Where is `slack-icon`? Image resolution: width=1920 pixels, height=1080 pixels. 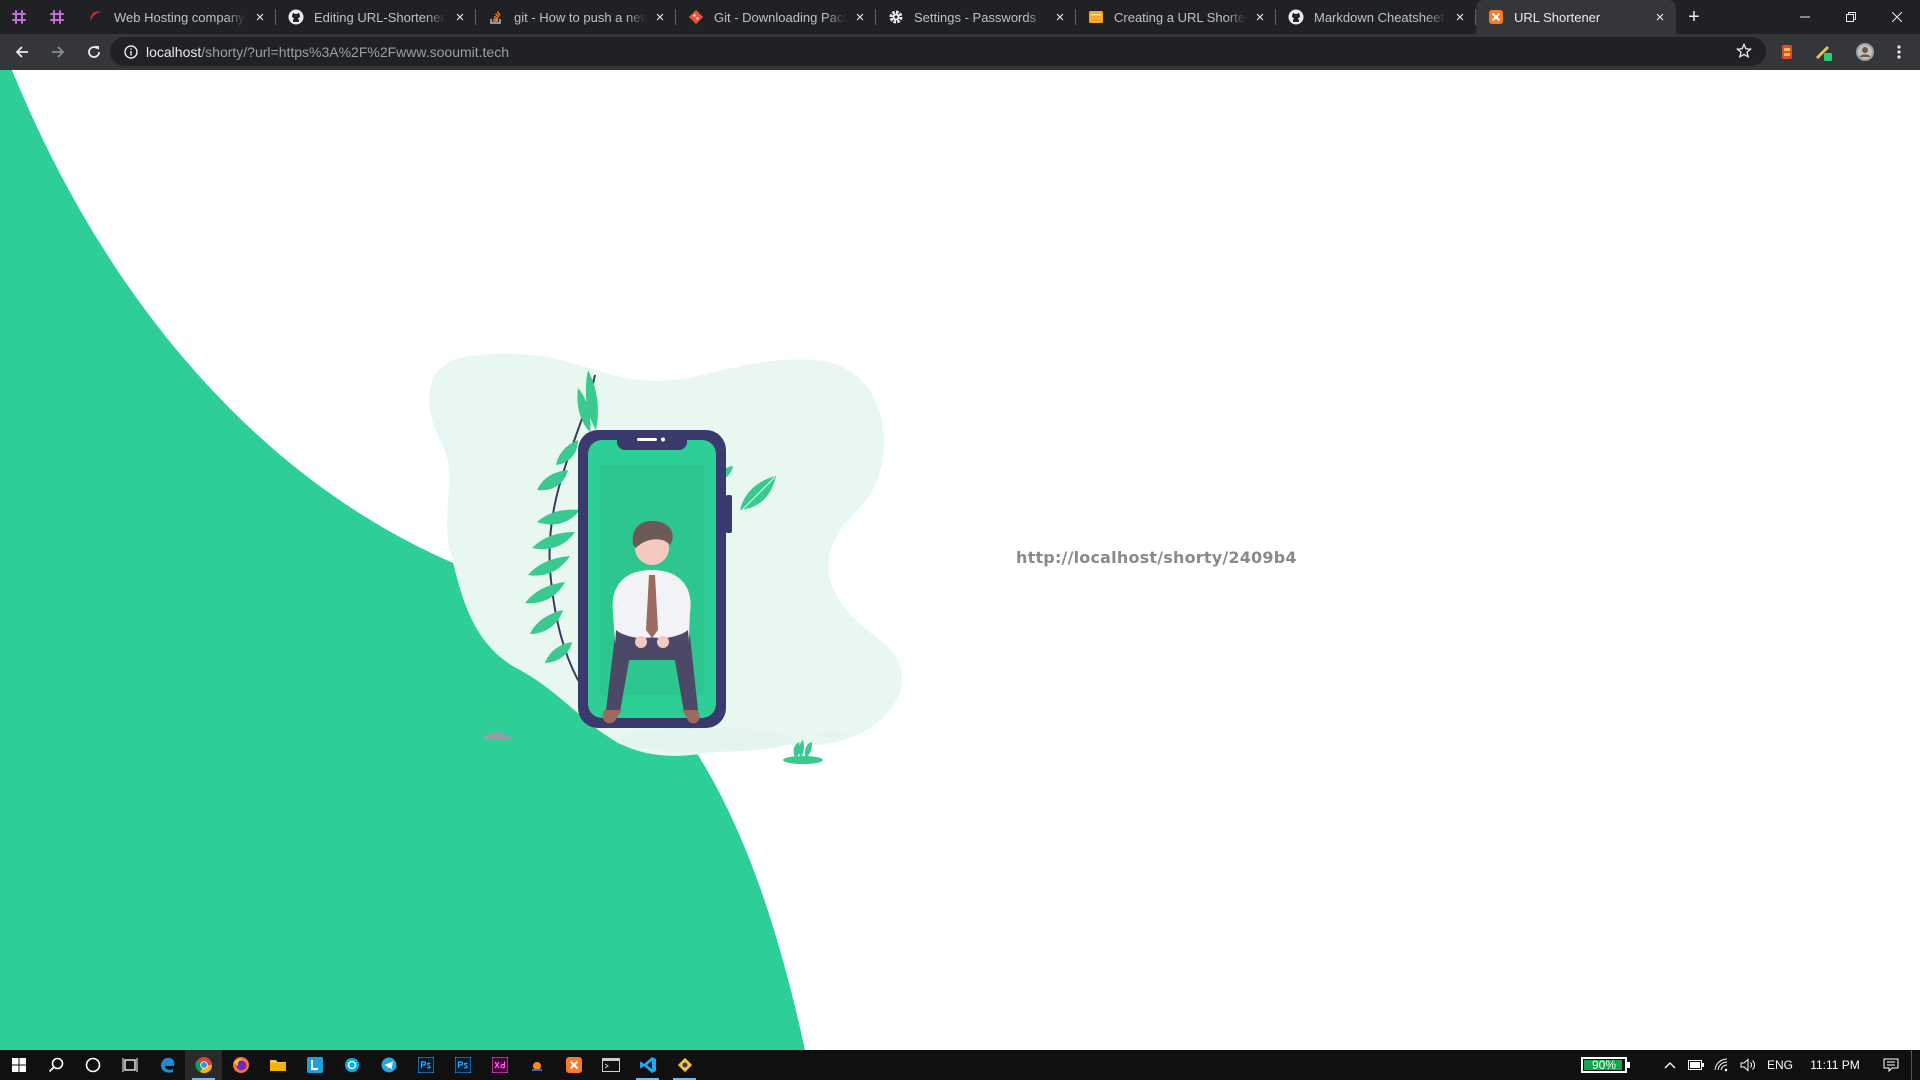
slack-icon is located at coordinates (19, 17).